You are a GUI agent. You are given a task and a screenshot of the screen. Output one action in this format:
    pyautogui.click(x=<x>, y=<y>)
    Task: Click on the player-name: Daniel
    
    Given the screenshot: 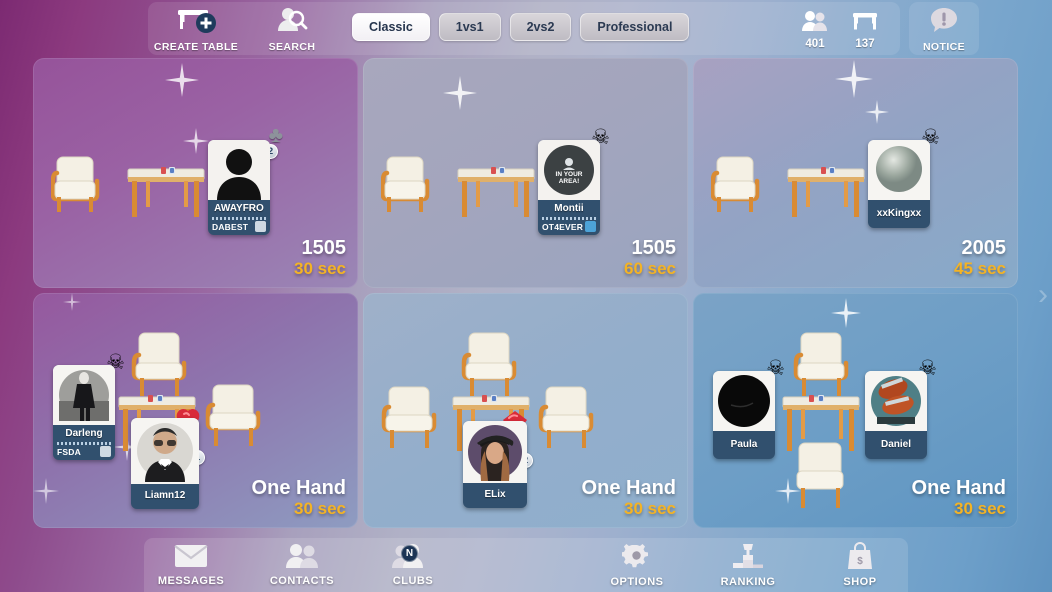 What is the action you would take?
    pyautogui.click(x=895, y=444)
    